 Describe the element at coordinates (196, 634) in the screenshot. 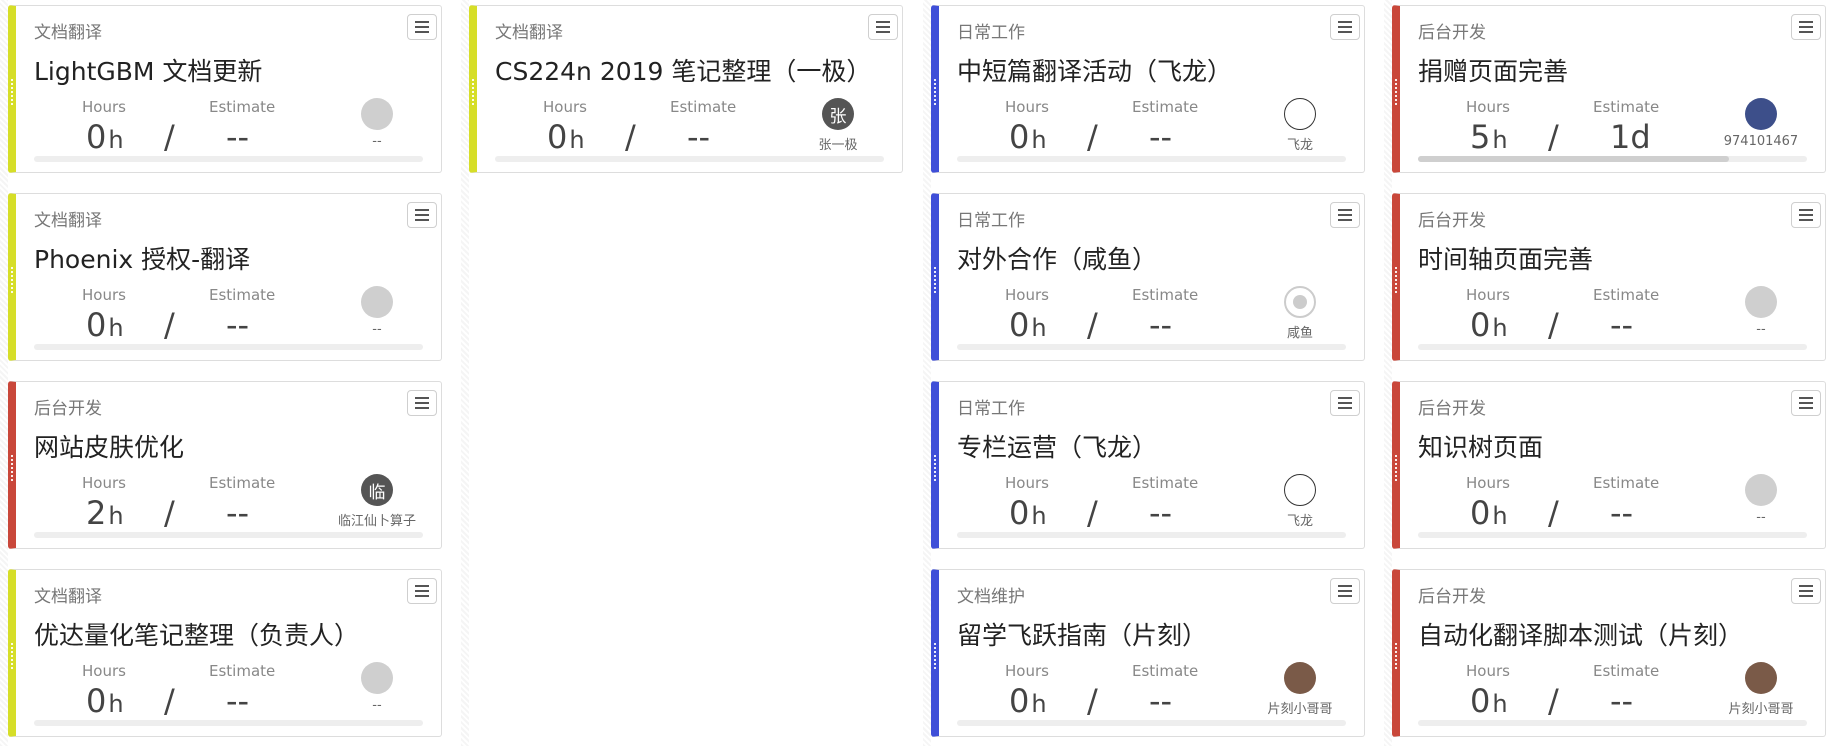

I see `card-title: 优达量化笔记整理（负责人）` at that location.